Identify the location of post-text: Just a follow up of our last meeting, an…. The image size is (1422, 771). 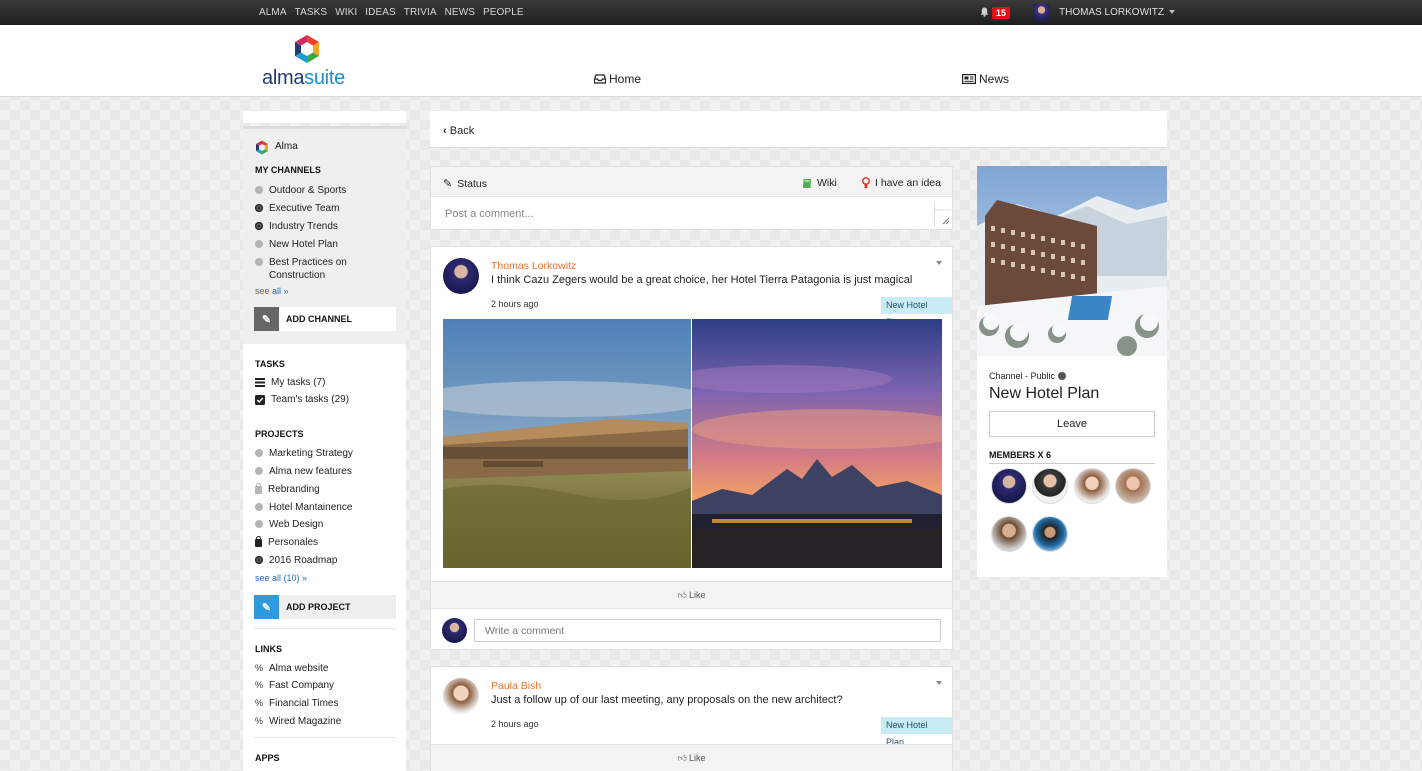
(667, 700).